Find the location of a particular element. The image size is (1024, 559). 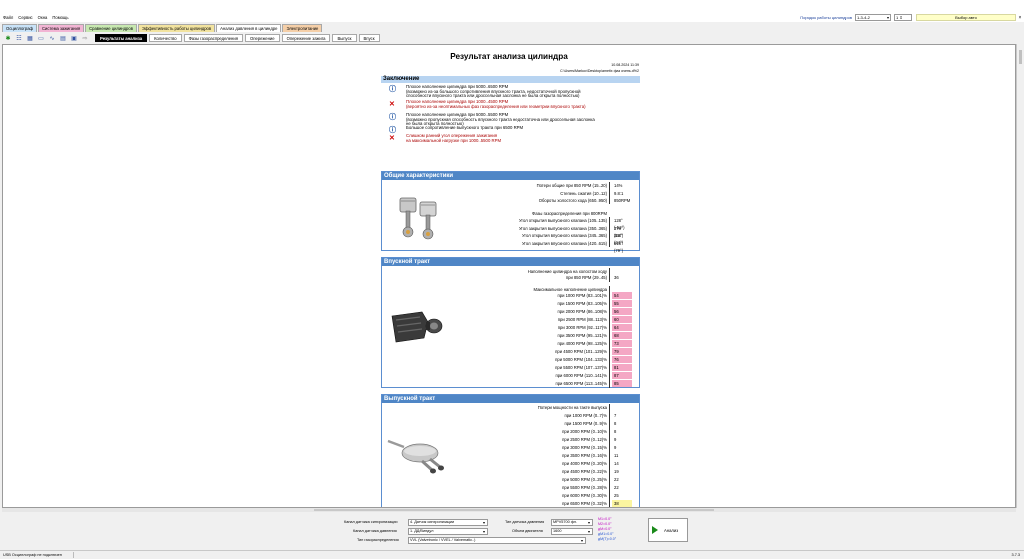

row-label: Степень сжатия (10..12) is located at coordinates (583, 193).